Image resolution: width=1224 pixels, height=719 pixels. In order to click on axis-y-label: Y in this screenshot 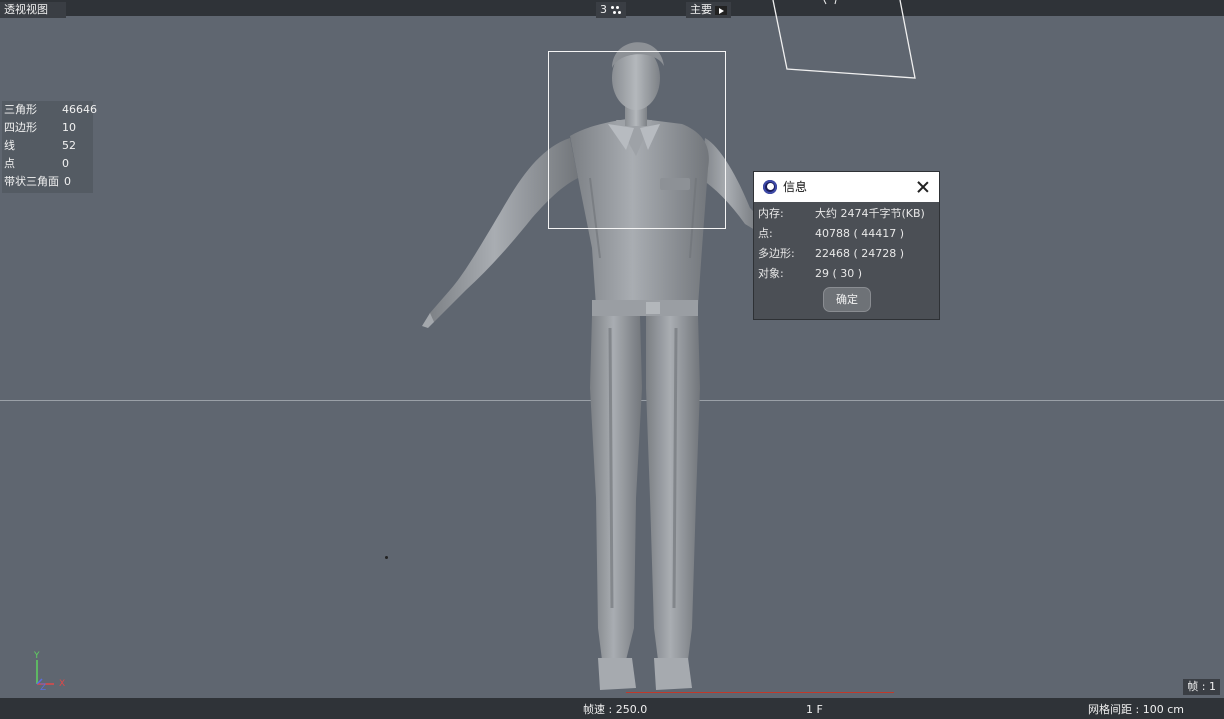, I will do `click(36, 656)`.